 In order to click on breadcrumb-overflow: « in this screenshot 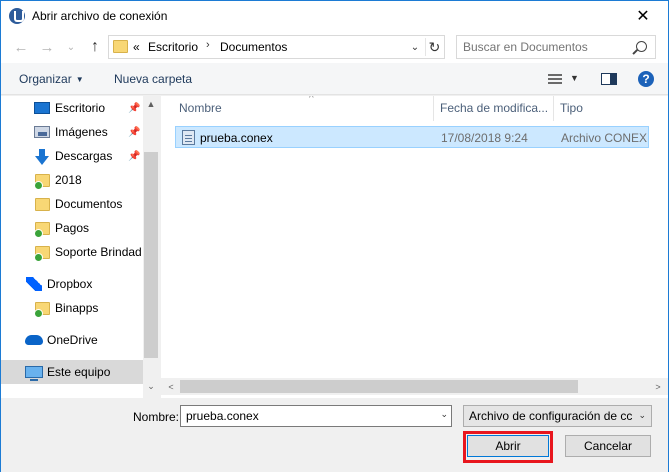, I will do `click(136, 47)`.